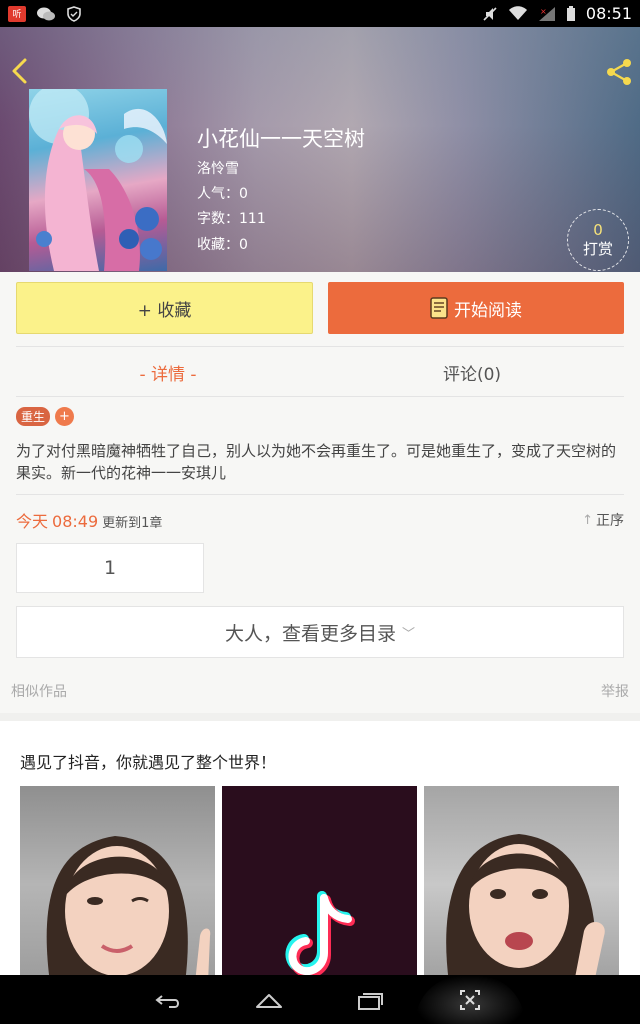 The width and height of the screenshot is (640, 1024). I want to click on book-favorites: 收藏：0, so click(222, 245).